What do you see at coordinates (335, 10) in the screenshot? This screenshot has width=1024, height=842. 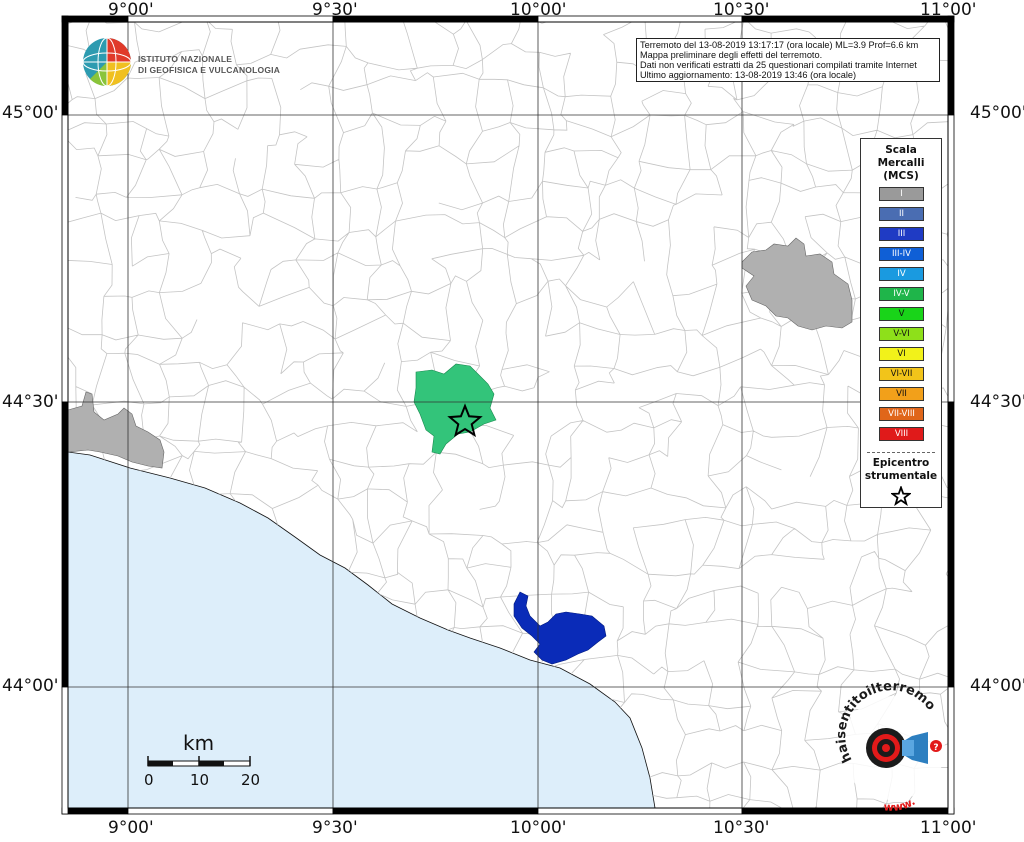 I see `lon-label-top-2: 9°30'` at bounding box center [335, 10].